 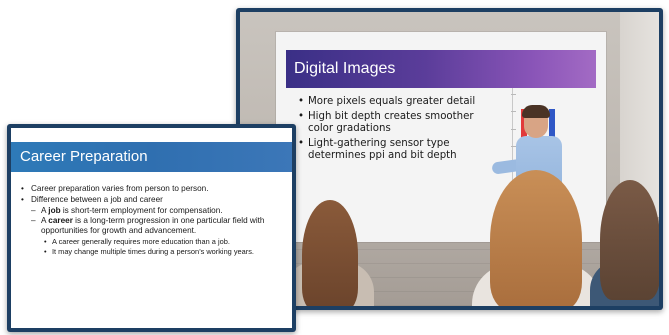 I want to click on bullet-term: job, so click(x=54, y=210).